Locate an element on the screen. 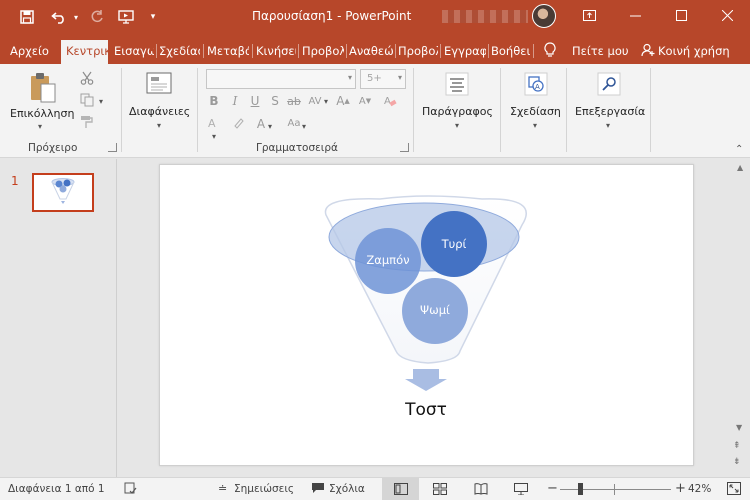 The height and width of the screenshot is (500, 750). notes-icon: ≐ is located at coordinates (222, 488).